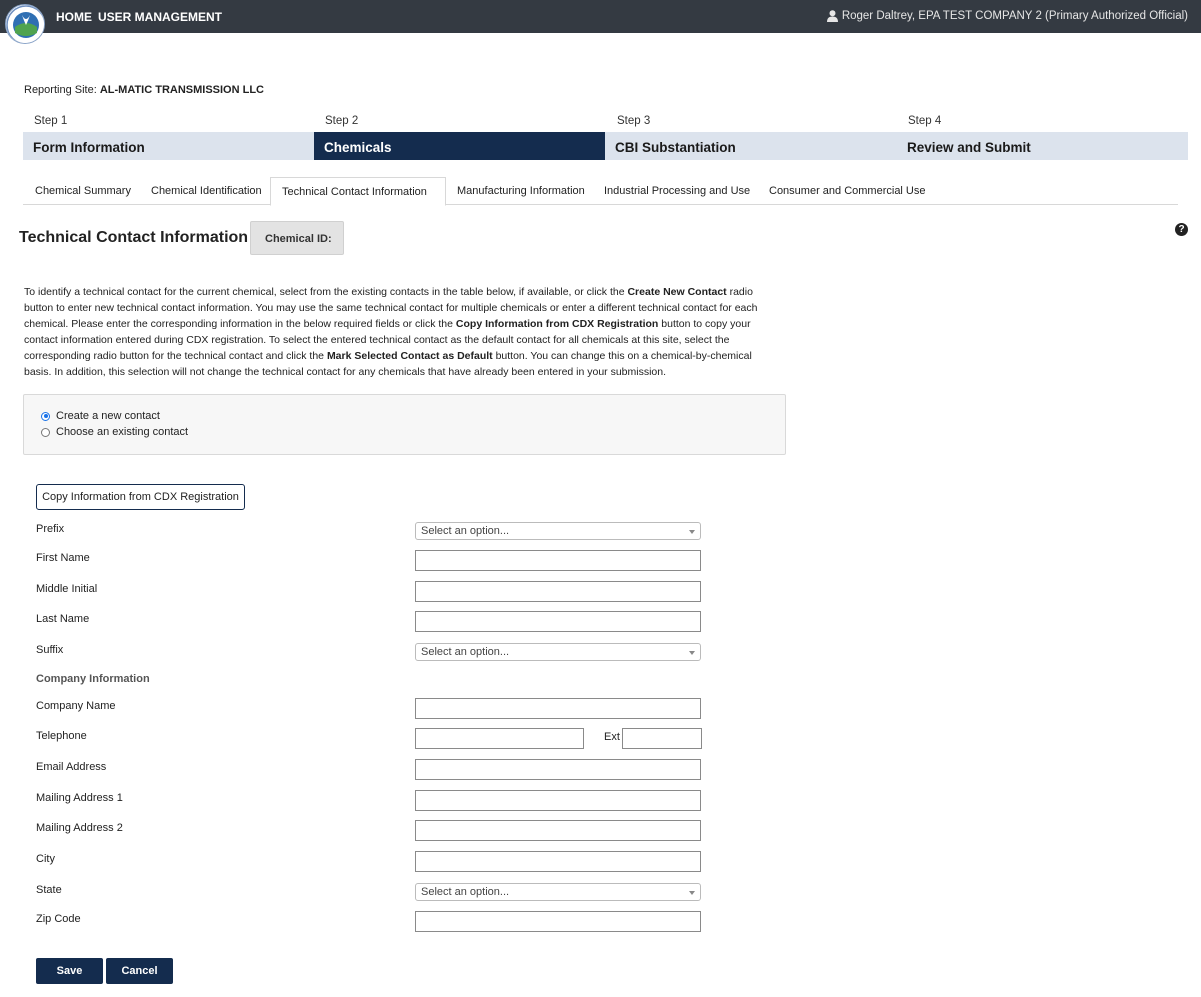 Image resolution: width=1201 pixels, height=997 pixels. Describe the element at coordinates (499, 738) in the screenshot. I see `telephone-input` at that location.